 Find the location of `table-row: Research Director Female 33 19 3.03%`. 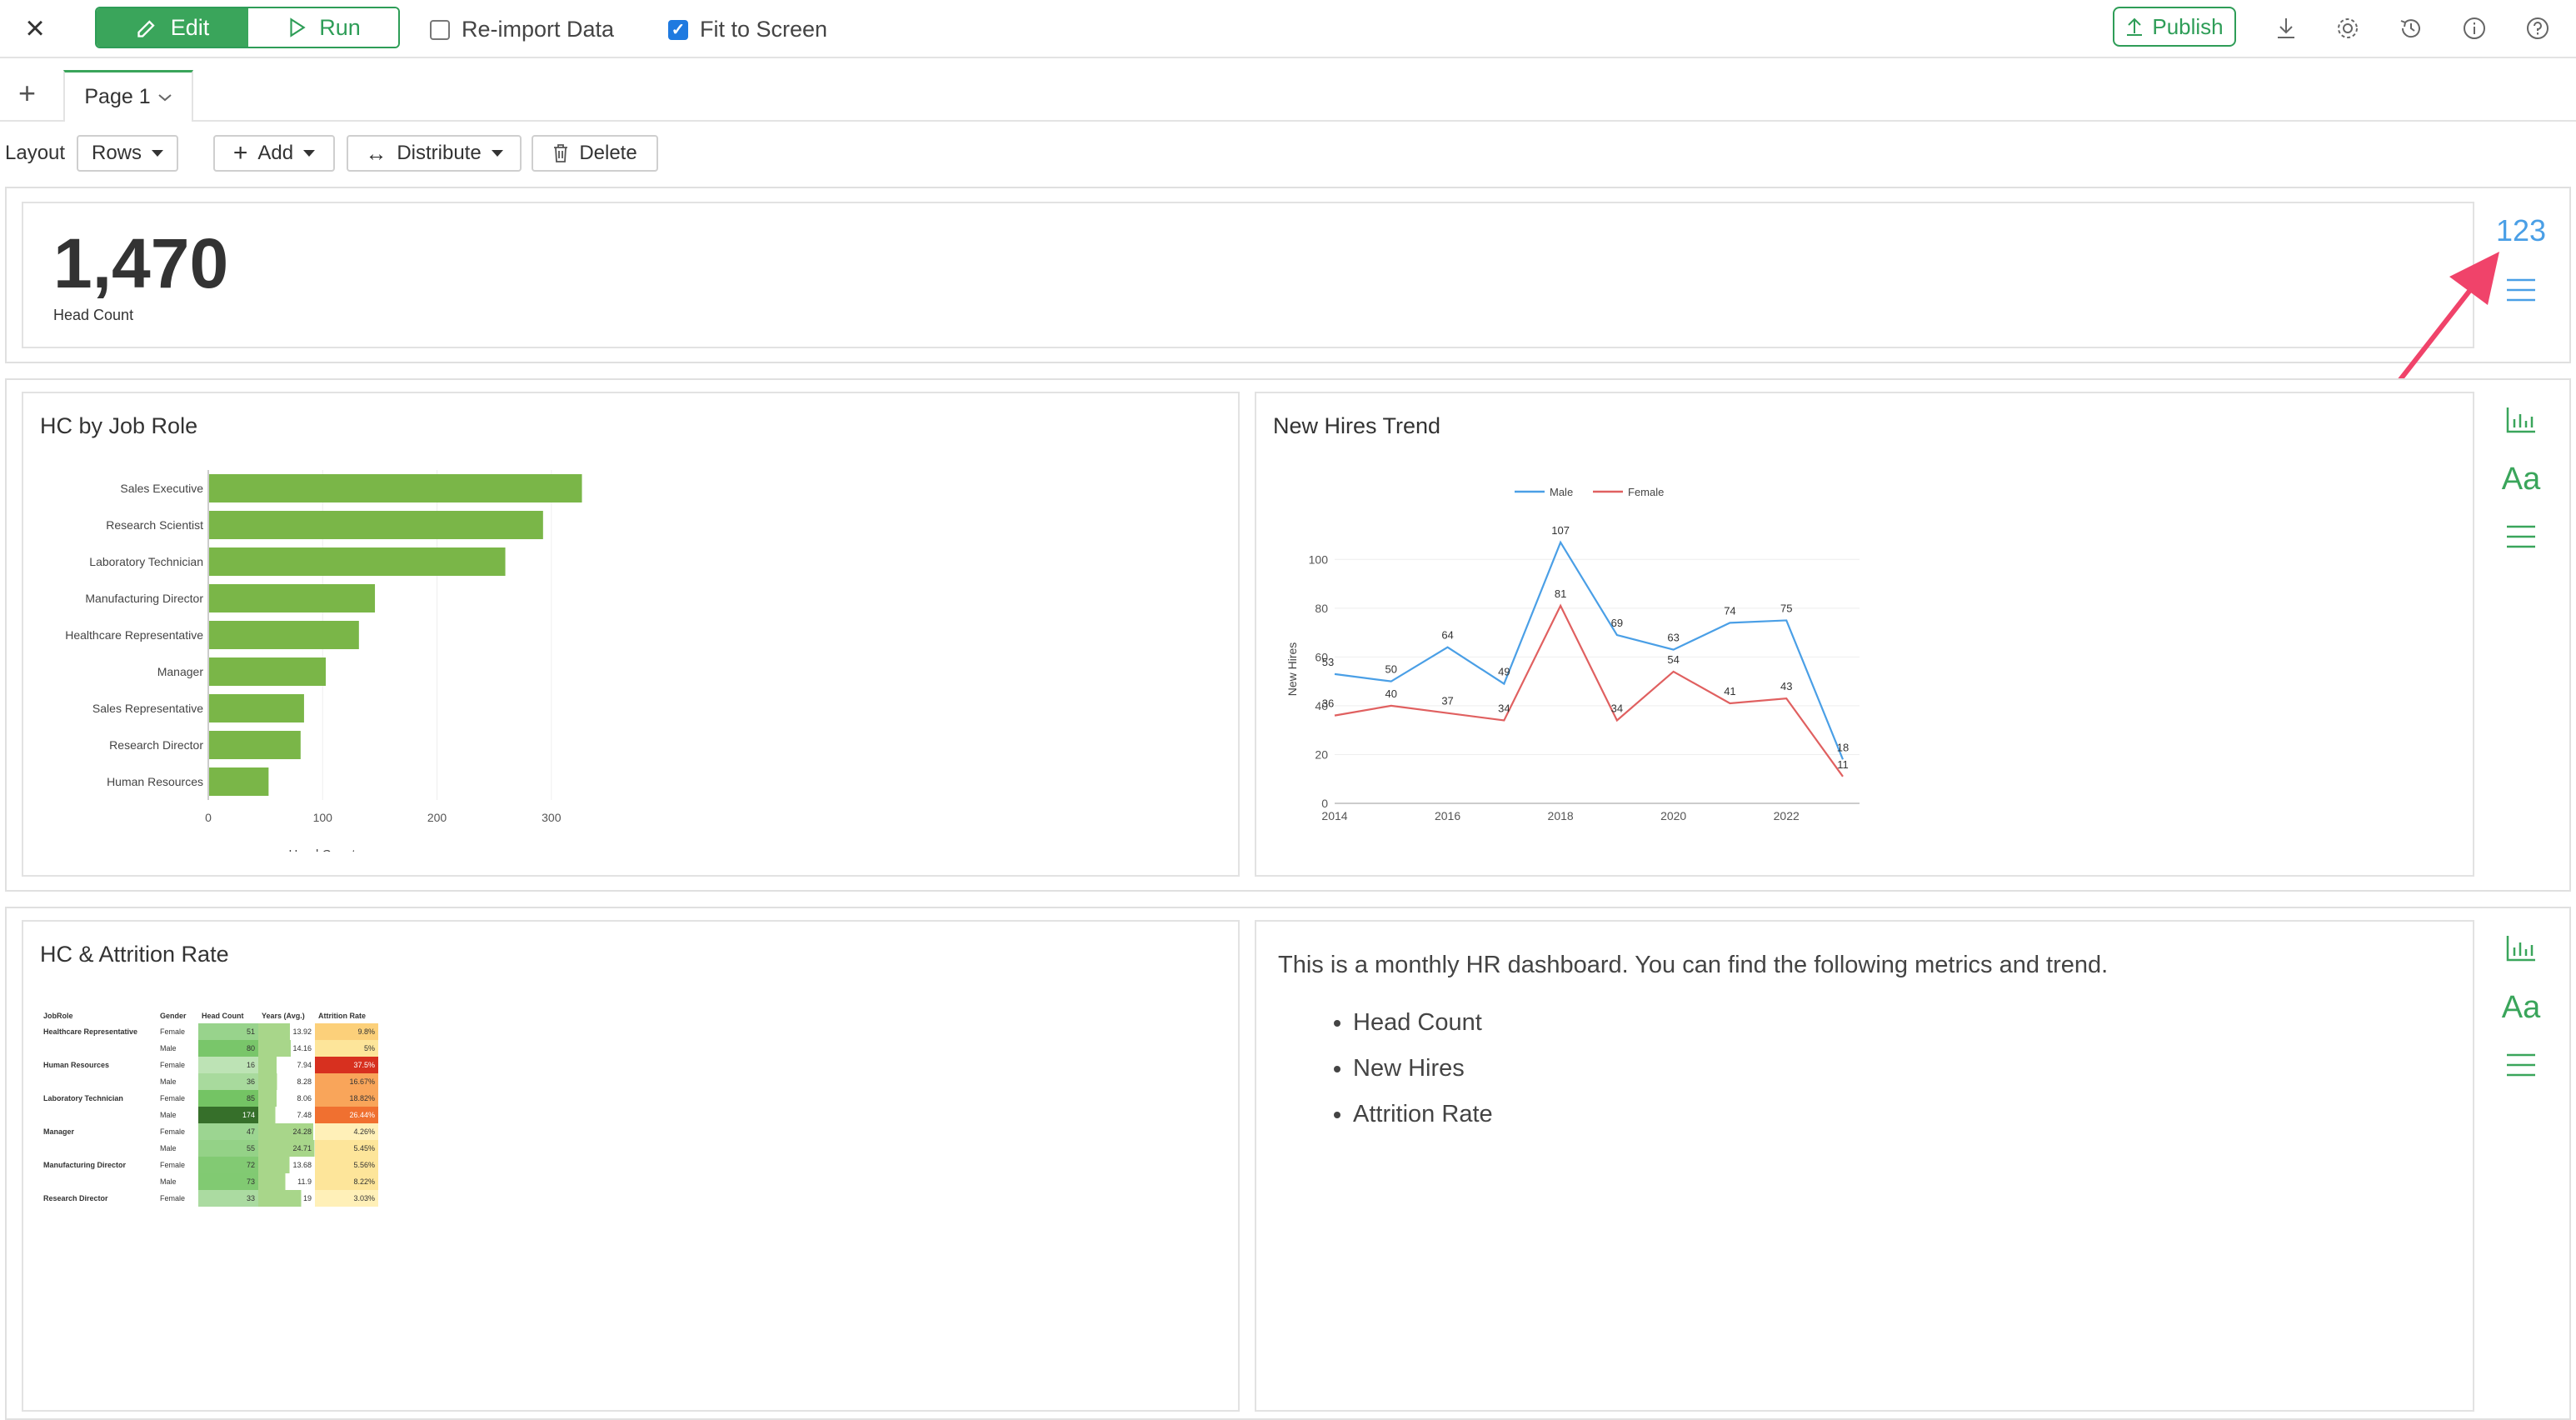

table-row: Research Director Female 33 19 3.03% is located at coordinates (209, 1198).